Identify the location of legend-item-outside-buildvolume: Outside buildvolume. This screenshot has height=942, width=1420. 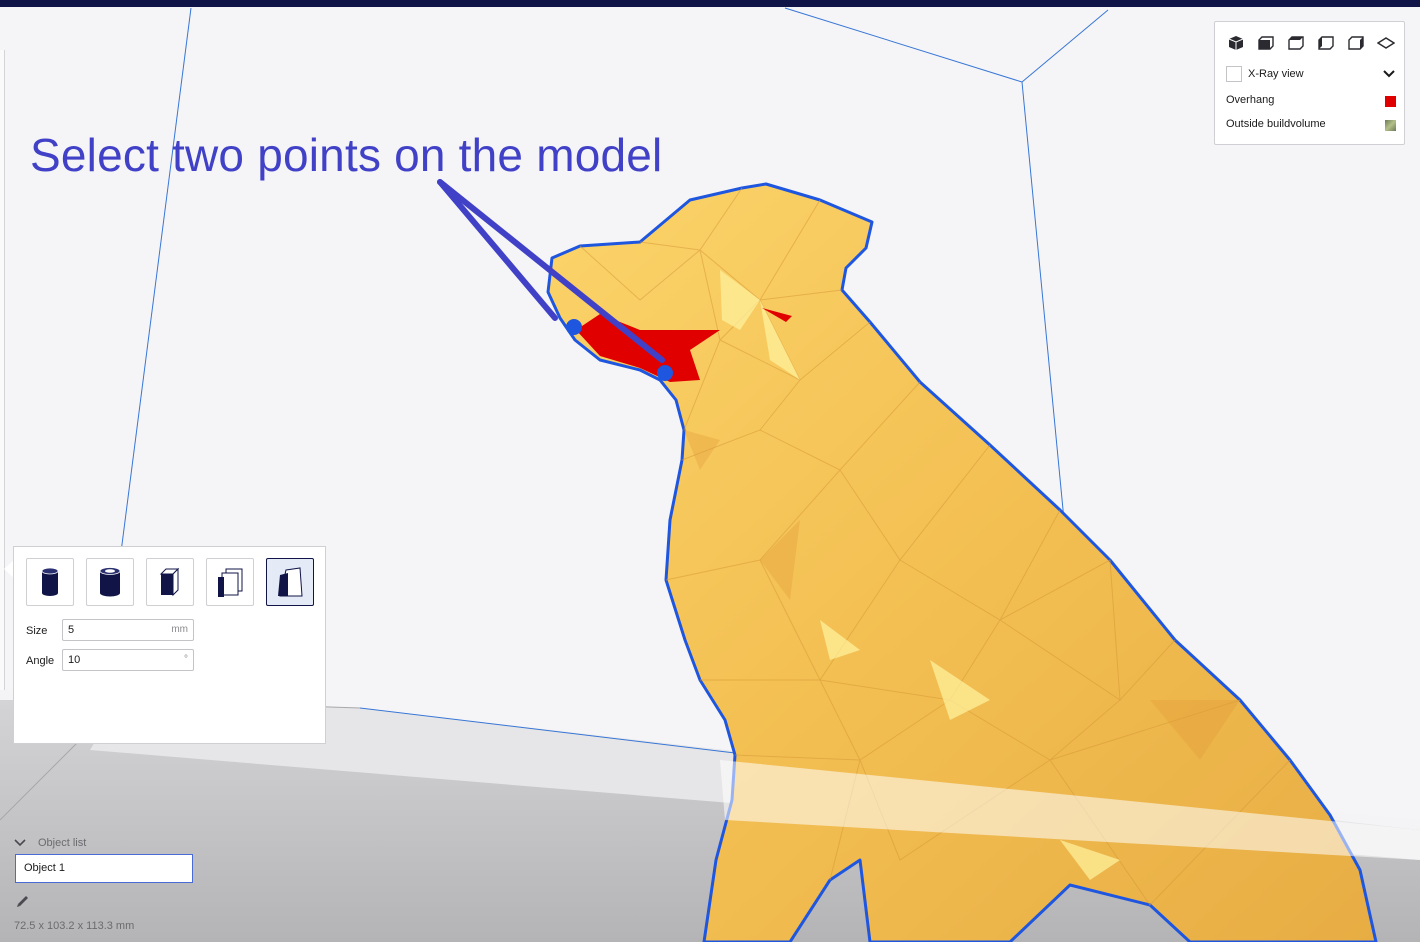
(1311, 126).